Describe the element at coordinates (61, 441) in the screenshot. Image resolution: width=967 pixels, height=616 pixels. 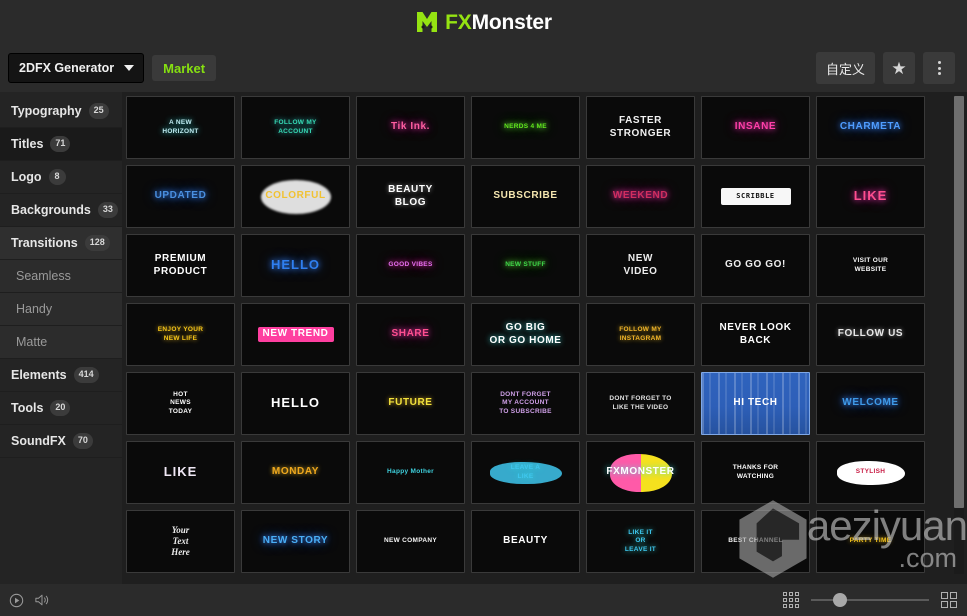
I see `sidebar-item-soundfx: SoundFX 70` at that location.